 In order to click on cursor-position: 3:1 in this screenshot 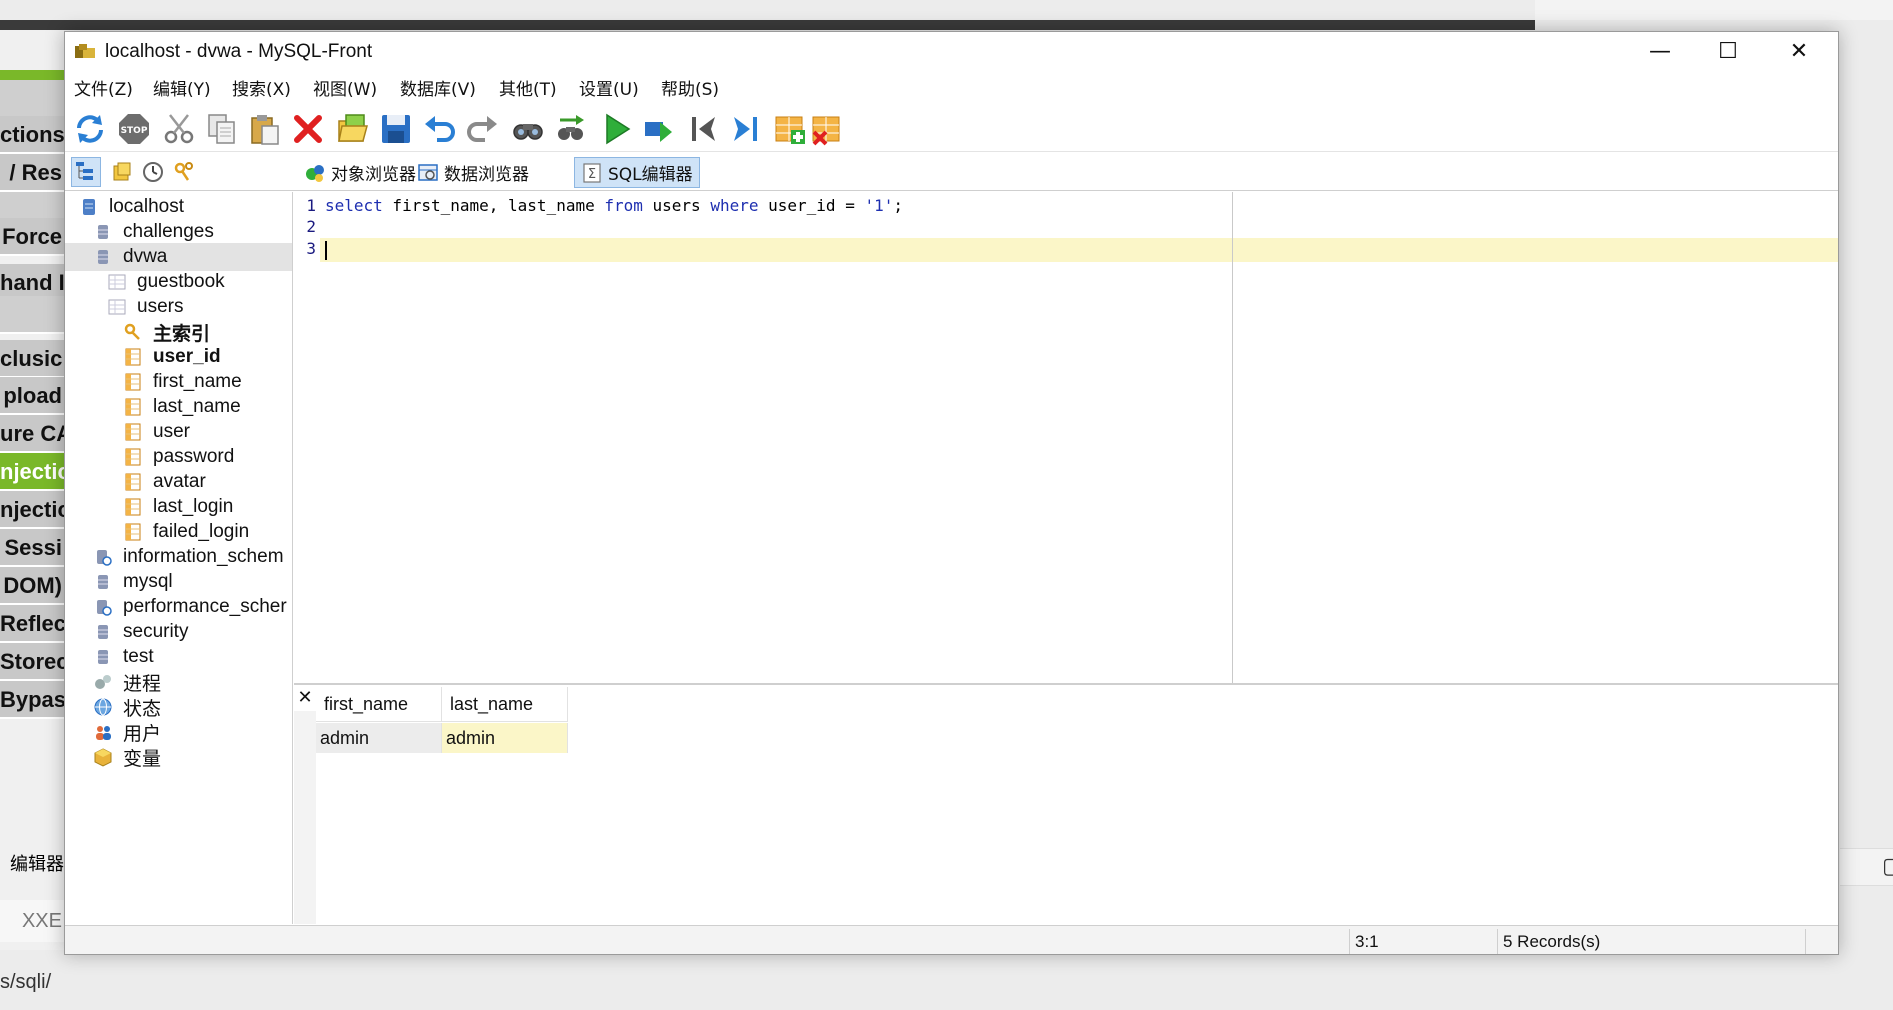, I will do `click(1367, 941)`.